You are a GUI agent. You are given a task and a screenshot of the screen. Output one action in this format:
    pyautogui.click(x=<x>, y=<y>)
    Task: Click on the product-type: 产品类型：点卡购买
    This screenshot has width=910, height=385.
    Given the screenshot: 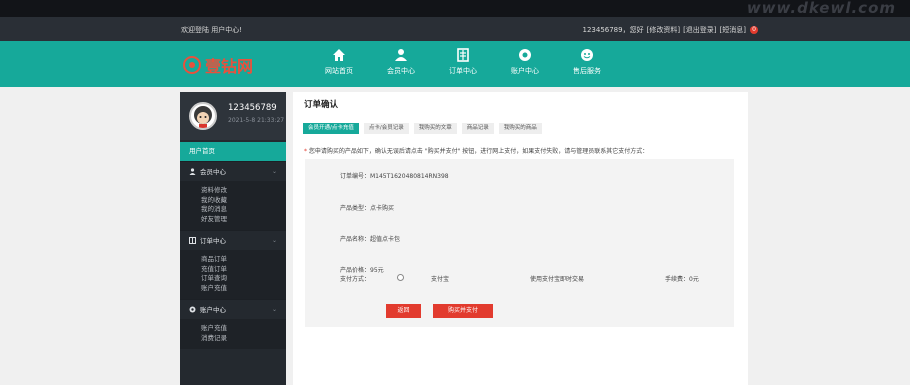 What is the action you would take?
    pyautogui.click(x=367, y=208)
    